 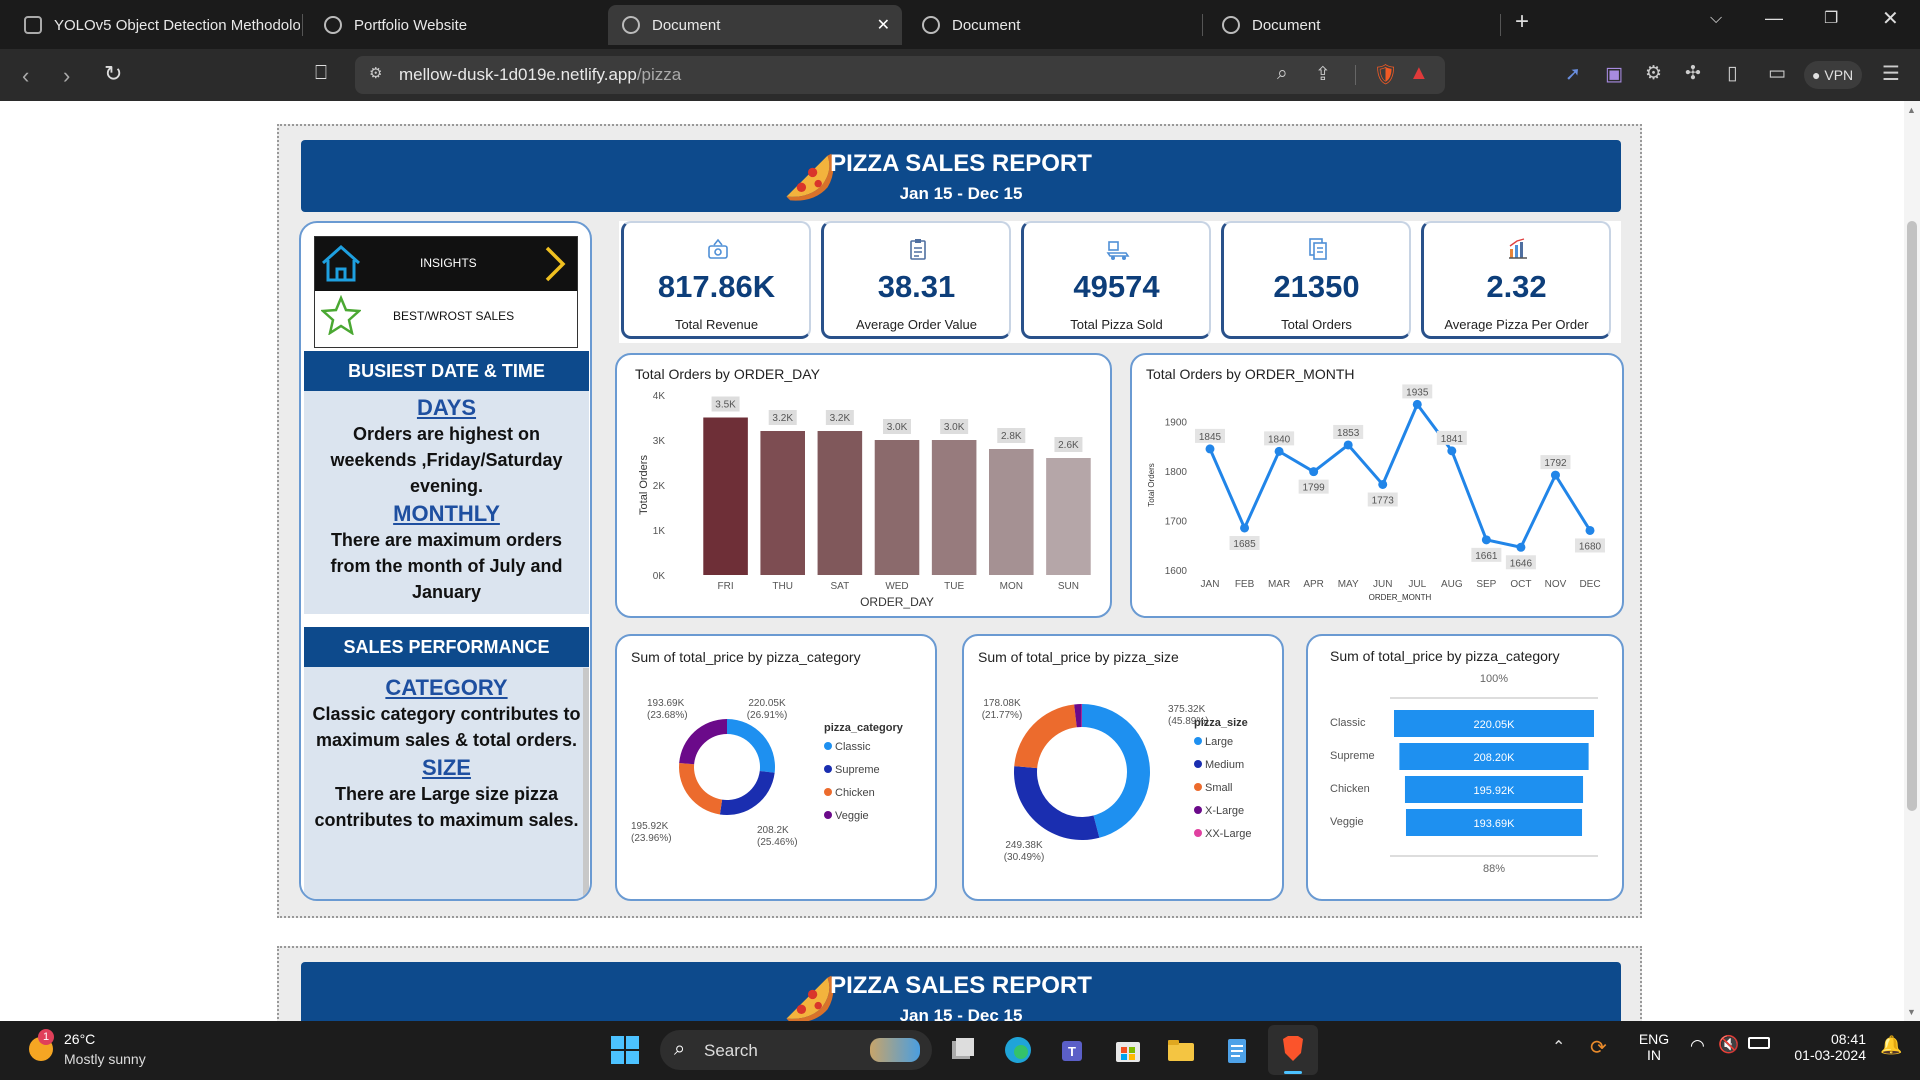 I want to click on back-icon: ‹, so click(x=25, y=76).